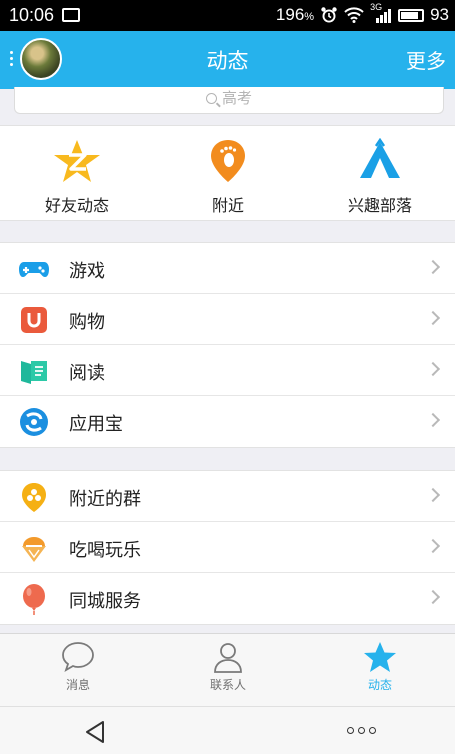 This screenshot has width=455, height=754. I want to click on search-placeholder: 高考, so click(236, 98).